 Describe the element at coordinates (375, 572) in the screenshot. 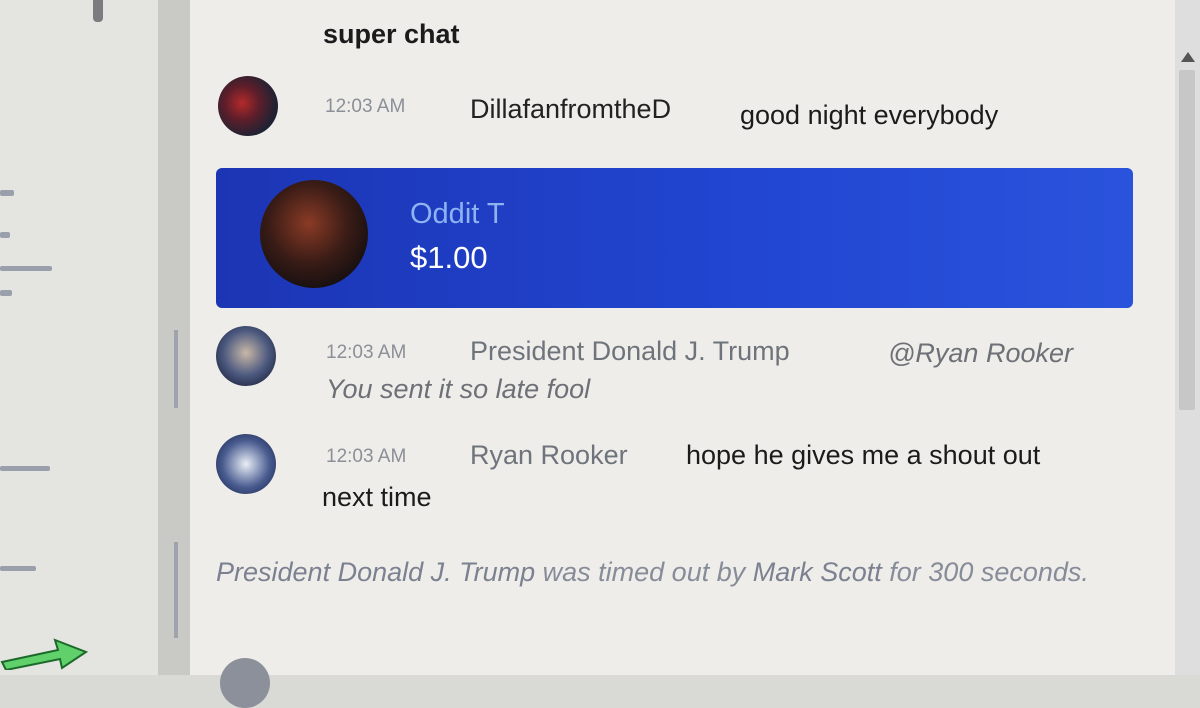

I see `system-subject: President Donald J. Trump` at that location.